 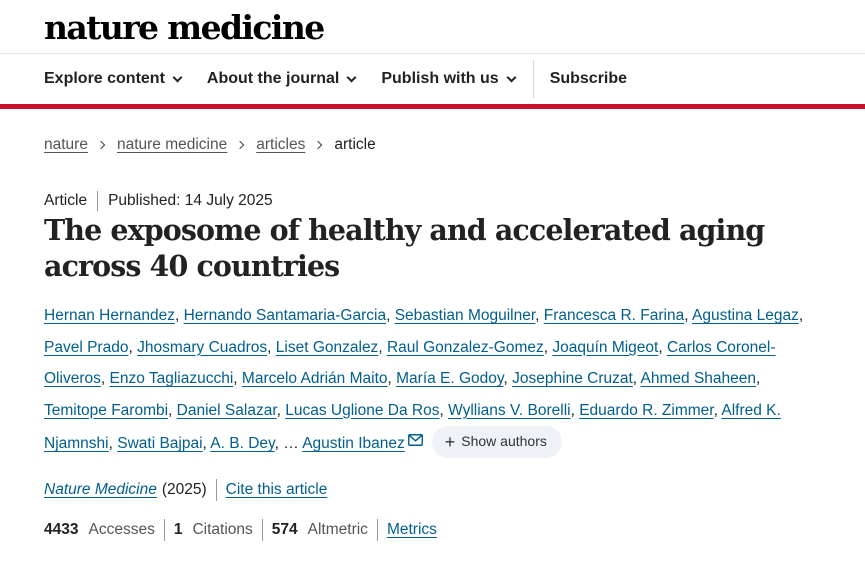 I want to click on breadcrumb-articles: articles, so click(x=280, y=145).